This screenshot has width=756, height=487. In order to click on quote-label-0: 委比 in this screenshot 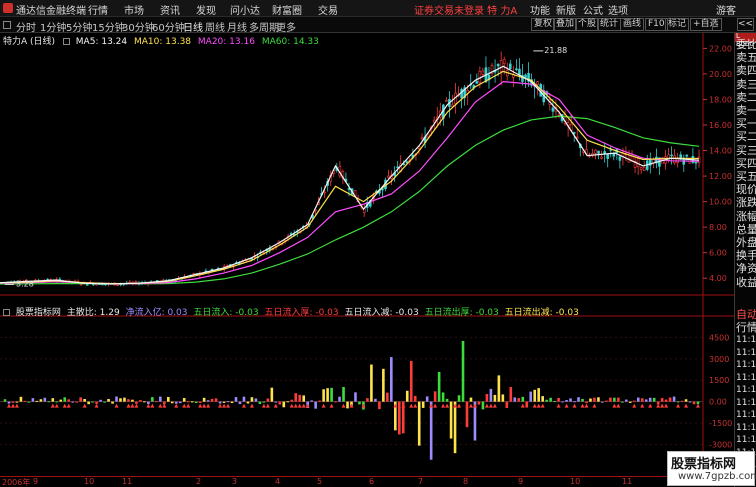, I will do `click(746, 44)`.